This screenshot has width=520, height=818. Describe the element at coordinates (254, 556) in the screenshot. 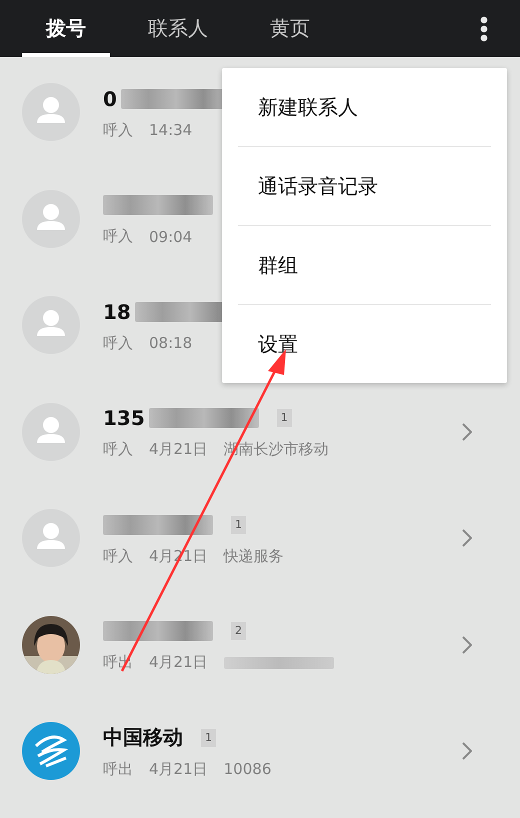

I see `call-location: 快递服务` at that location.